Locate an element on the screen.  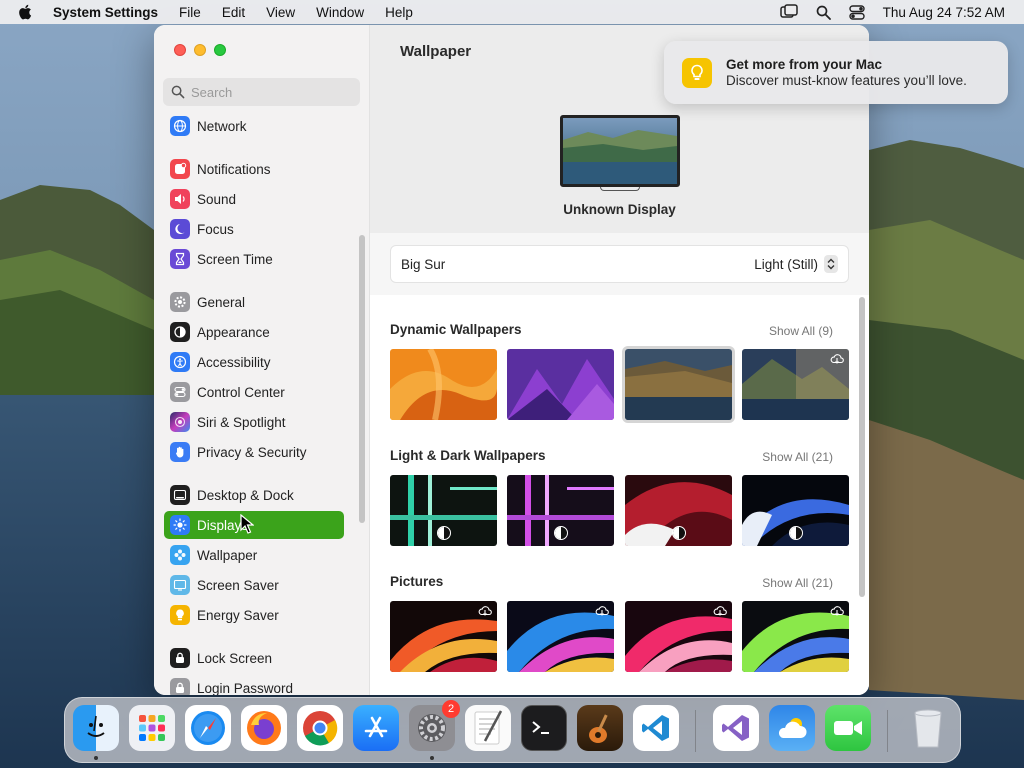
menubar-clock: Thu Aug 24 7:52 AM is located at coordinates (944, 12).